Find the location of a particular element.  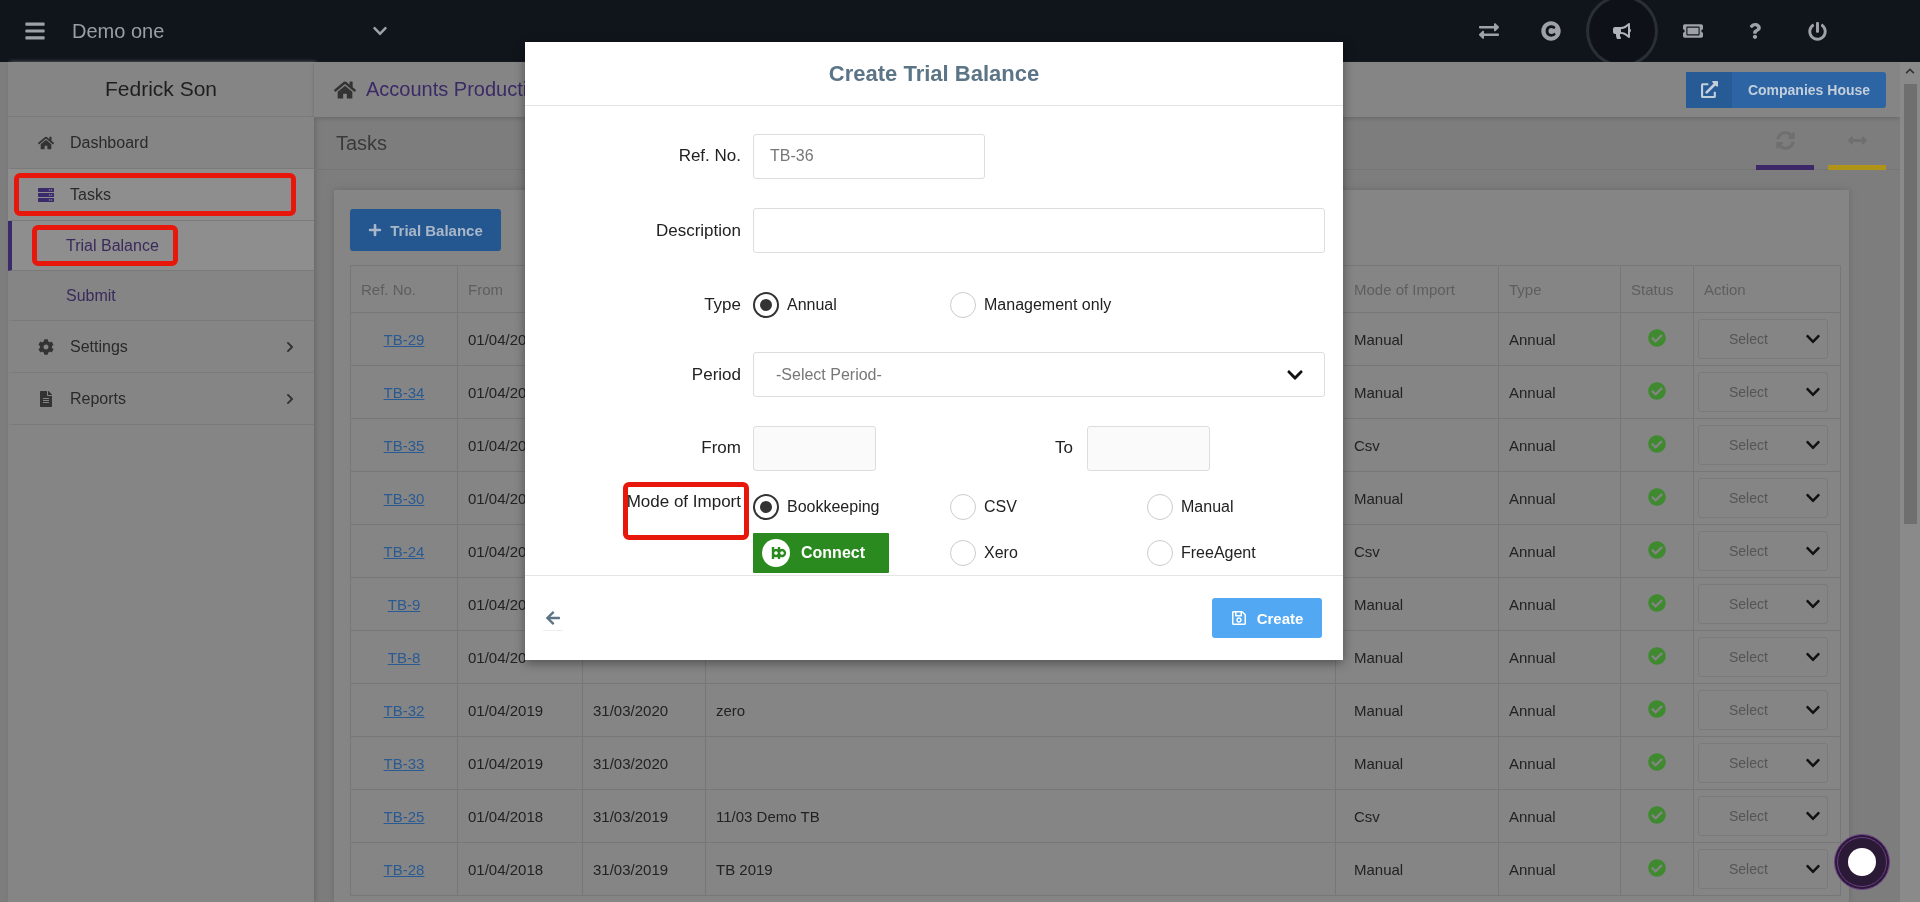

ref-link: TB-35 is located at coordinates (404, 445).